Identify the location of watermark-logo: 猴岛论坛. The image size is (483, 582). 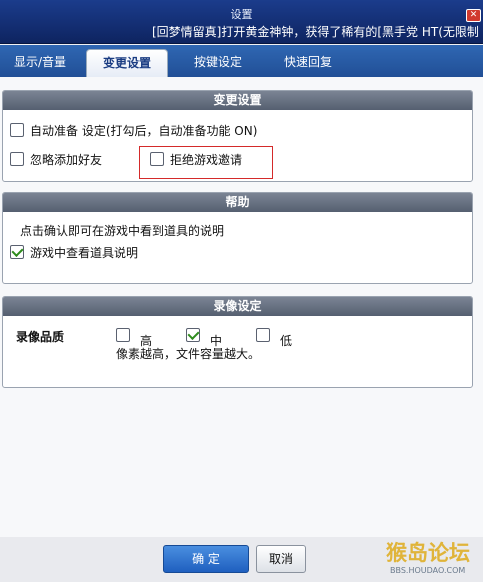
(428, 553).